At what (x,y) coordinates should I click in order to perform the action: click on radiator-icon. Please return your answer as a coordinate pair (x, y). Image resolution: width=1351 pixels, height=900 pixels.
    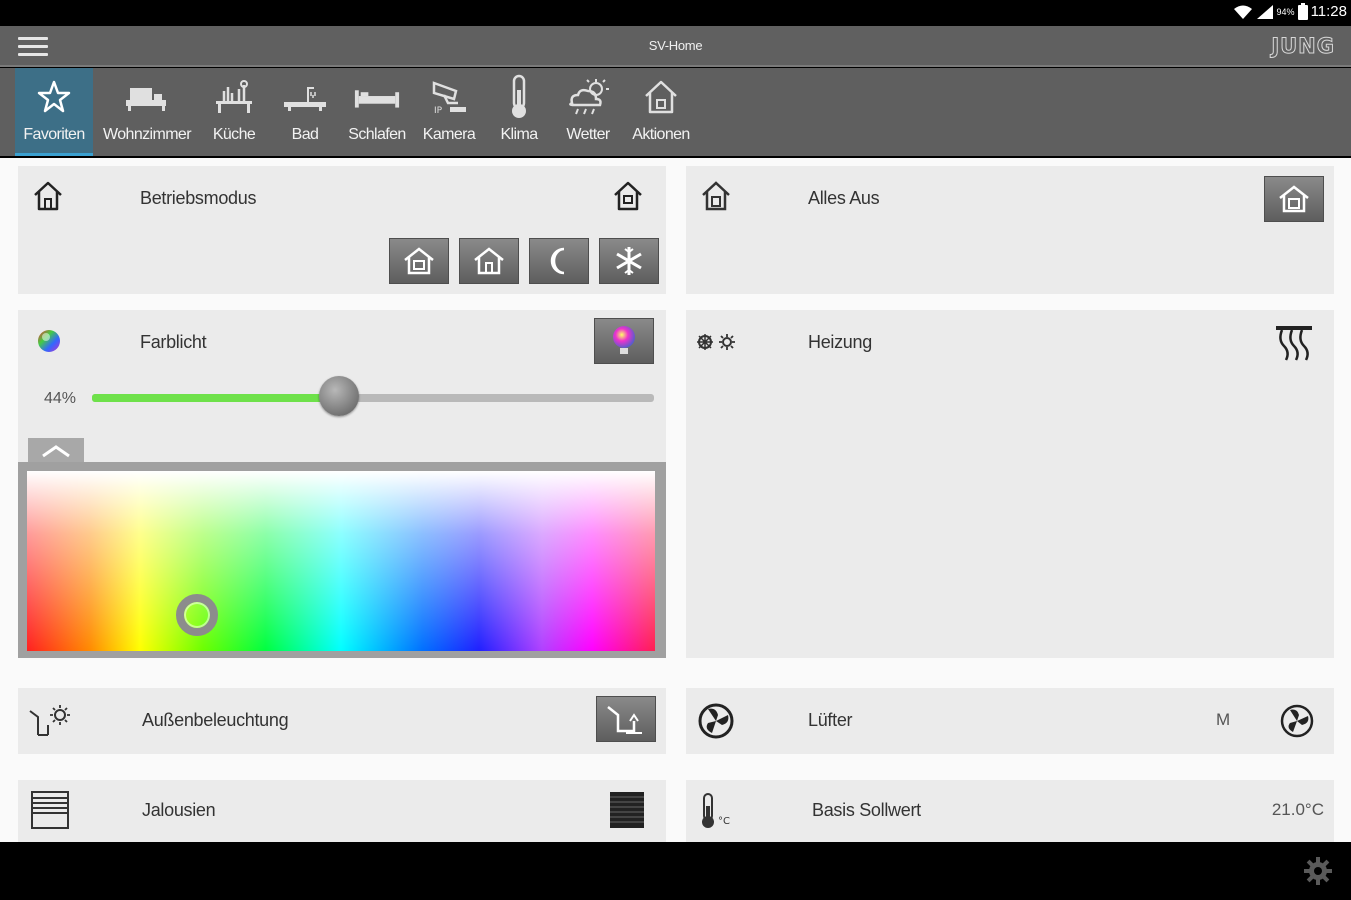
    Looking at the image, I should click on (1294, 342).